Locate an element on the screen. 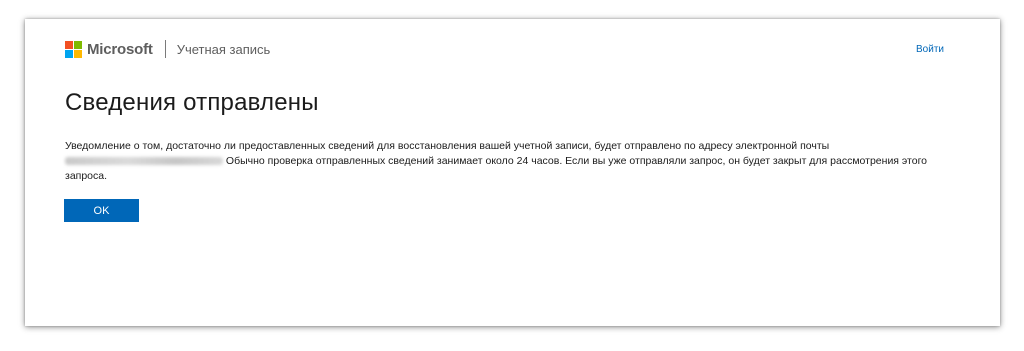 The height and width of the screenshot is (351, 1024). page-title: Сведения отправлены is located at coordinates (192, 102).